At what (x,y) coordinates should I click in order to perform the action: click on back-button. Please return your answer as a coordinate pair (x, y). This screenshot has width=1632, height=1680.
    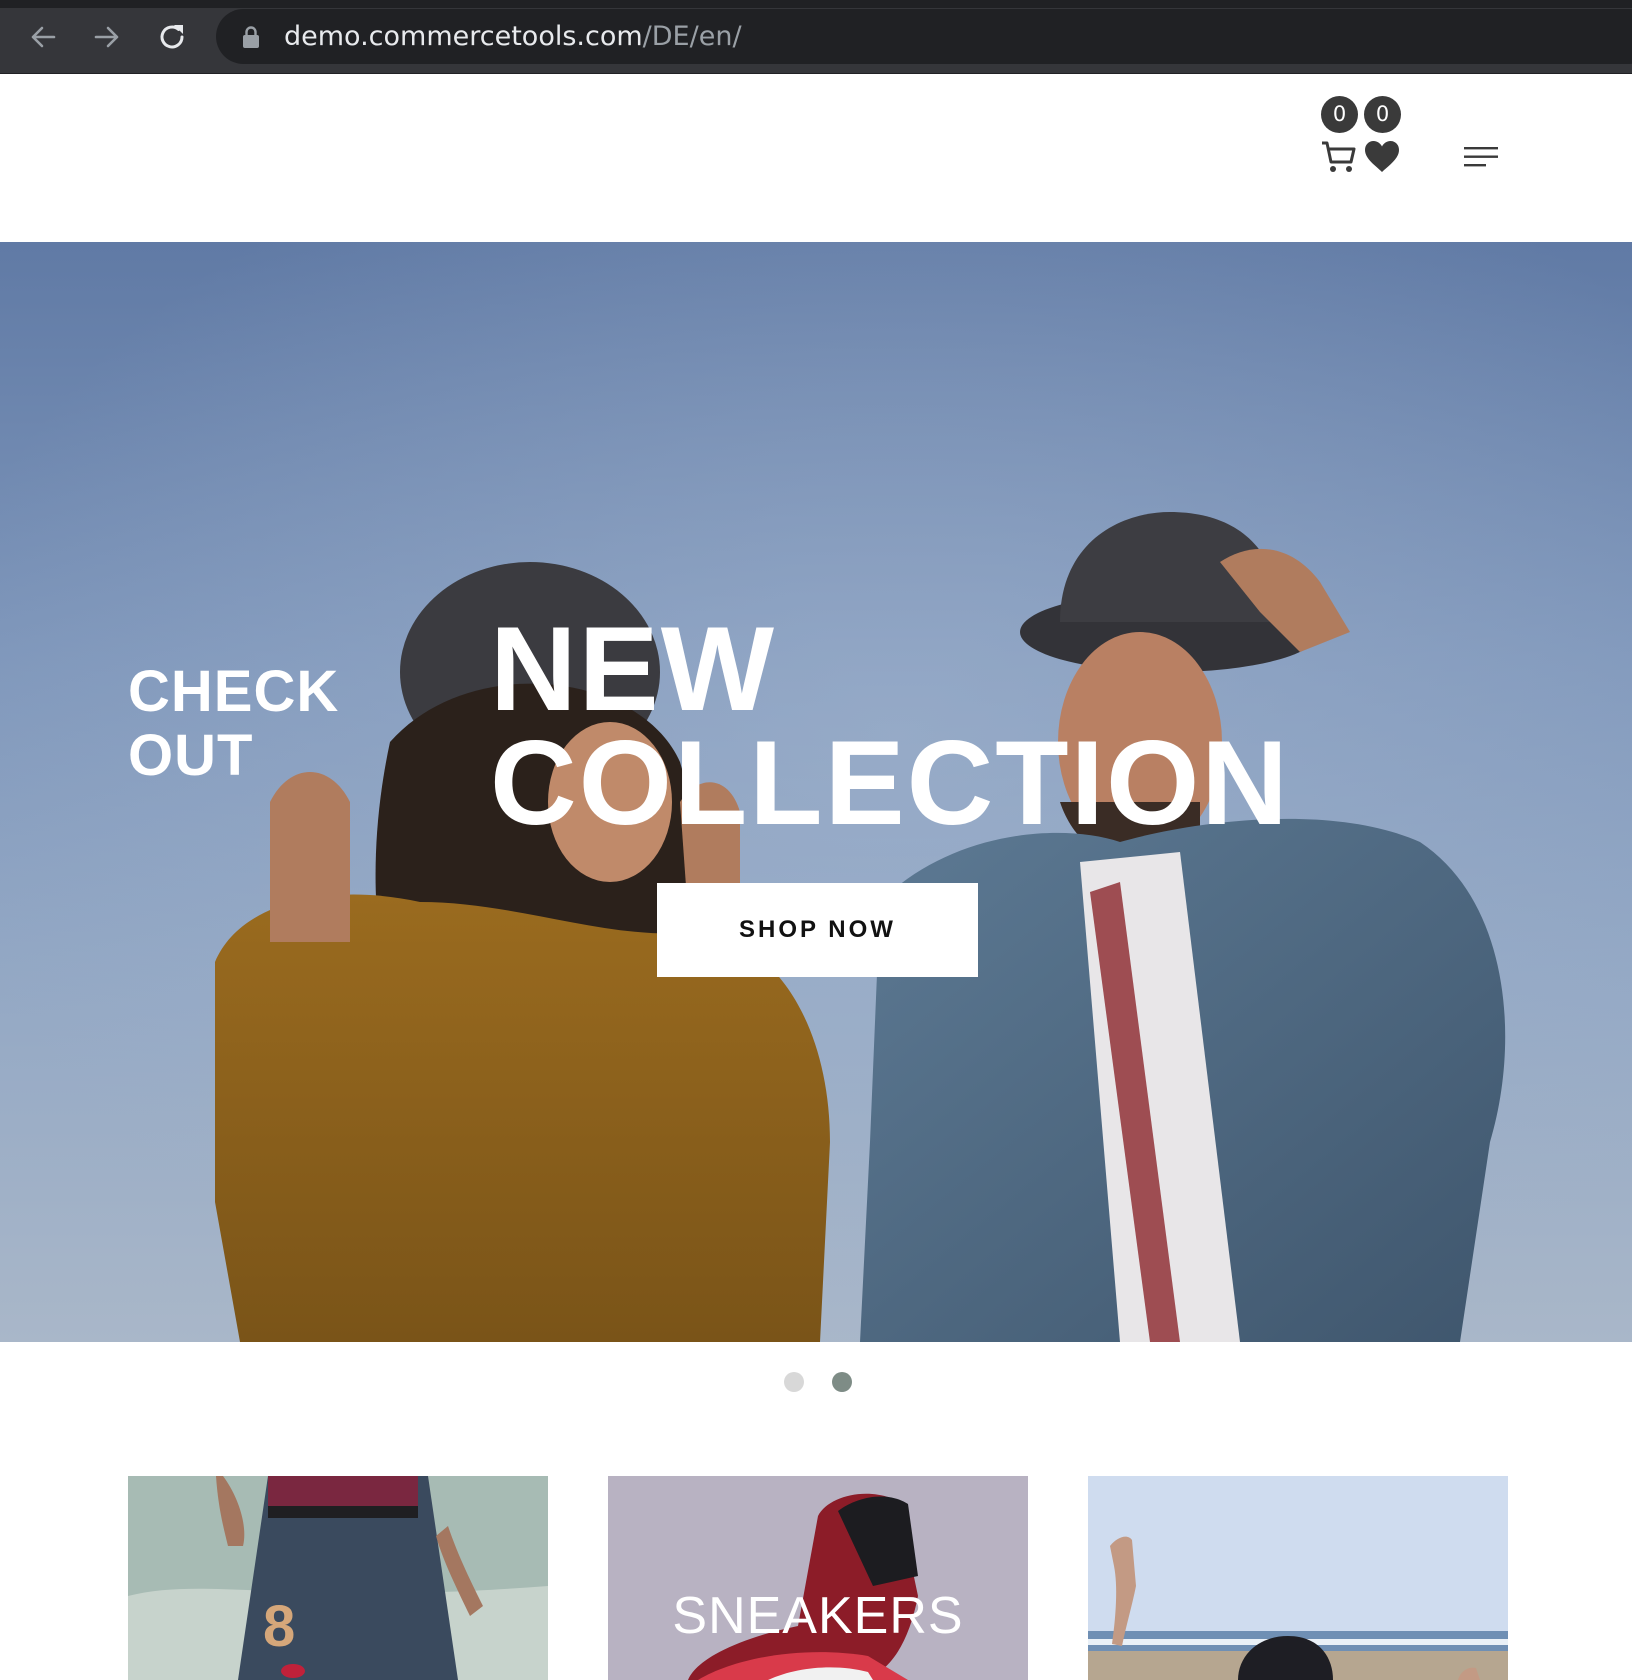
    Looking at the image, I should click on (43, 37).